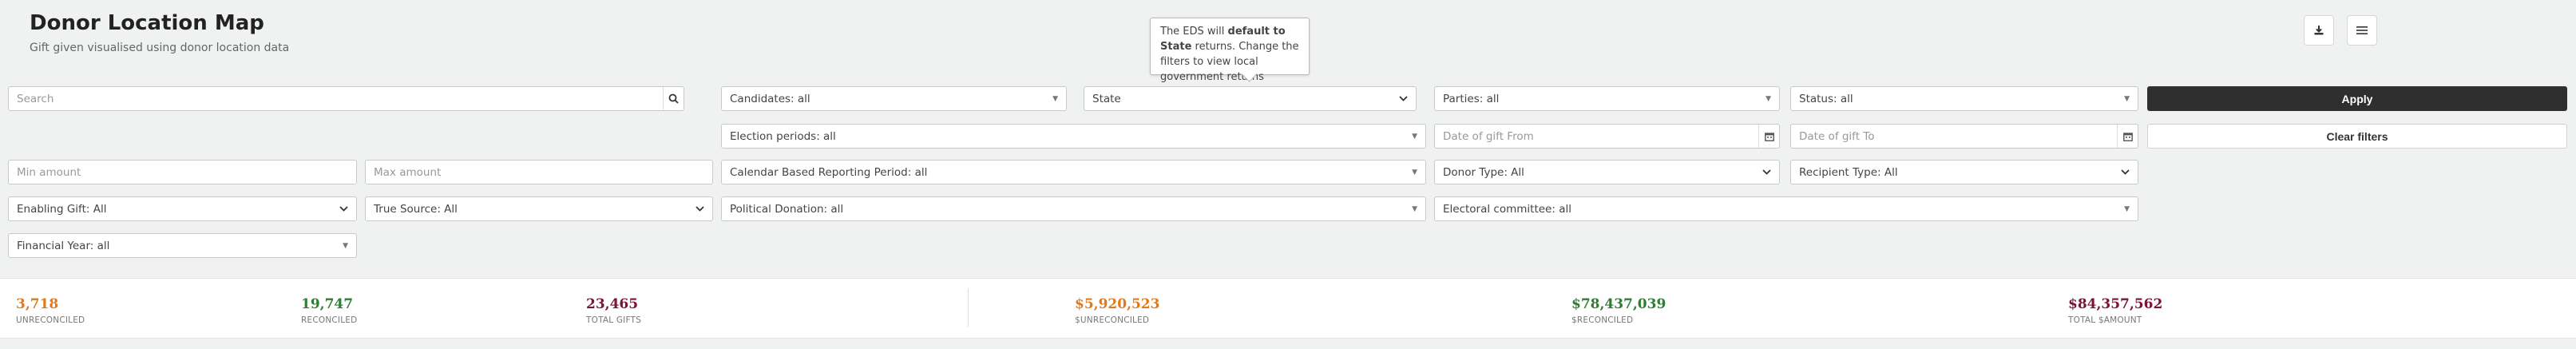 This screenshot has width=2576, height=349. I want to click on reporting-period-select: Calendar Based Reporting Period: all ▼, so click(1073, 172).